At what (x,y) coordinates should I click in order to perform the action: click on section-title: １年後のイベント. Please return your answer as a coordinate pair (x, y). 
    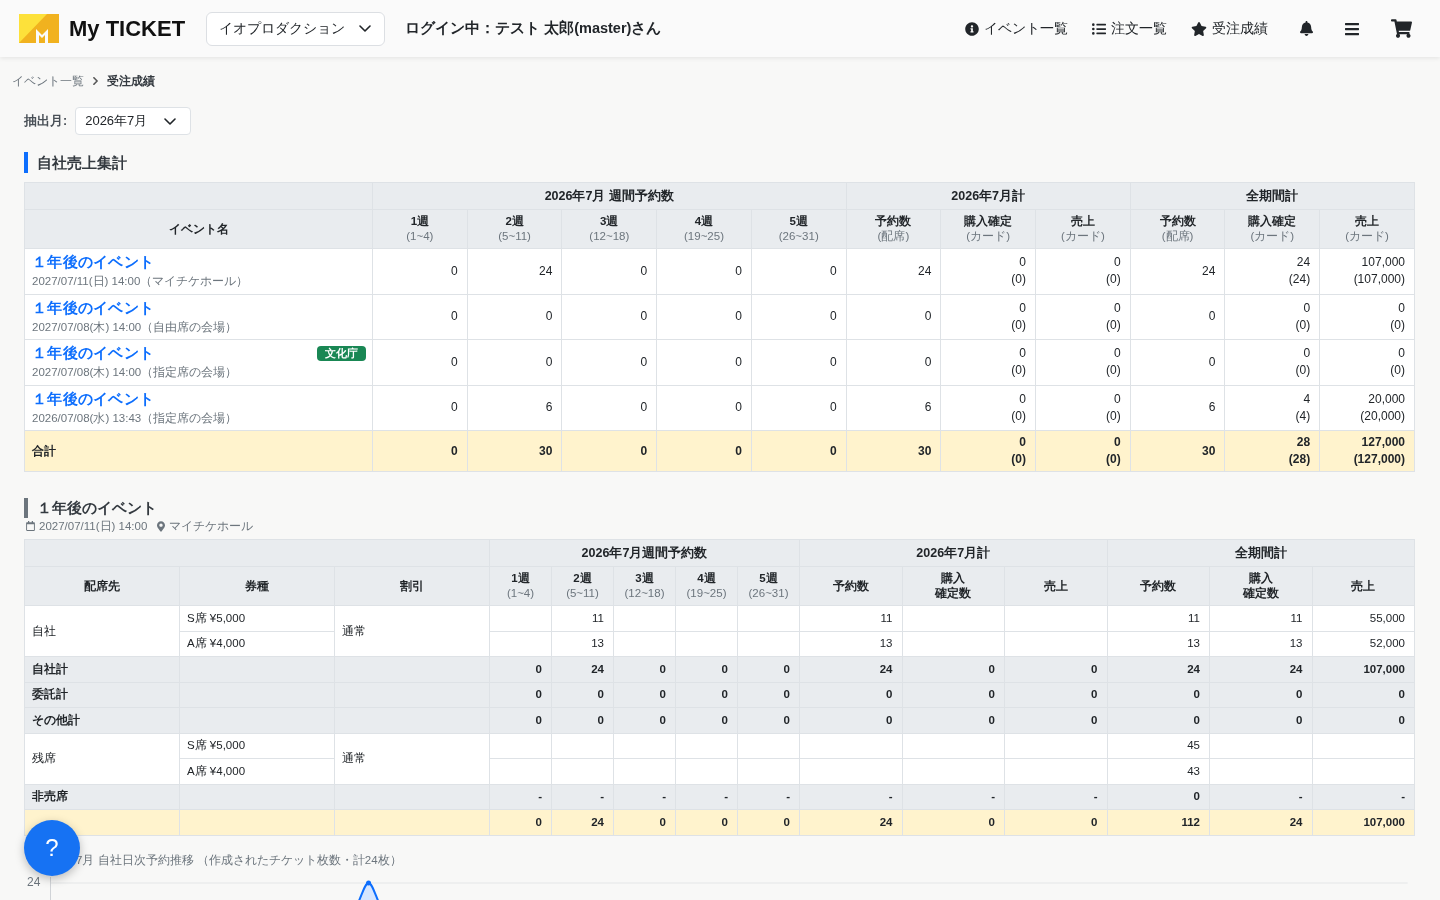
    Looking at the image, I should click on (90, 508).